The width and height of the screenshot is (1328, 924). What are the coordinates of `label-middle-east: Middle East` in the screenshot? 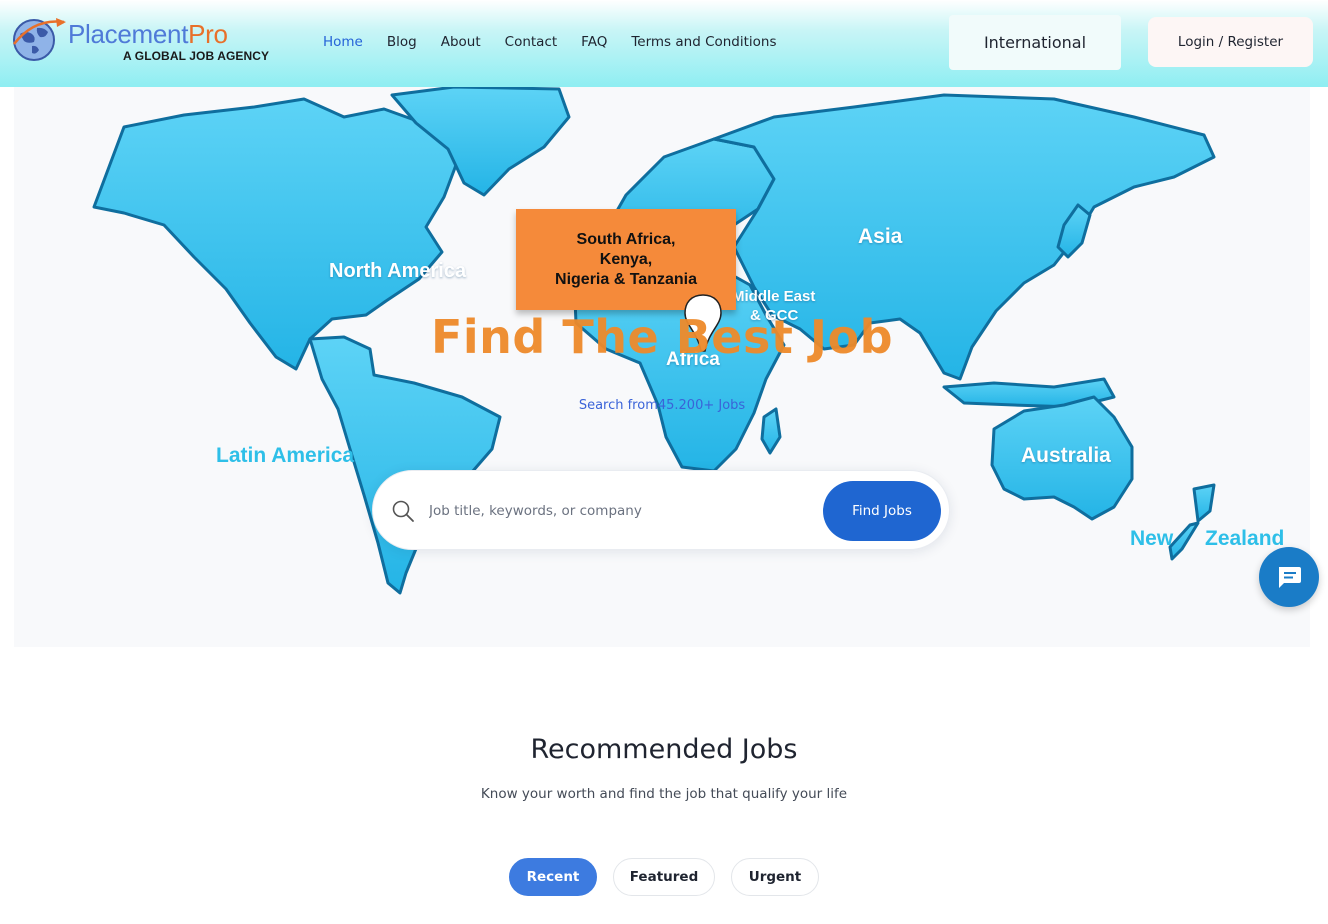 It's located at (774, 296).